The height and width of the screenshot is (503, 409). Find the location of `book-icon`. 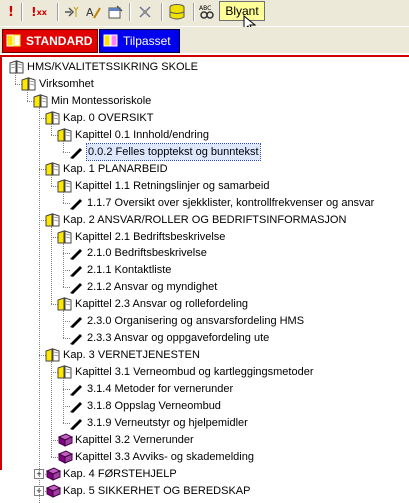

book-icon is located at coordinates (17, 67).